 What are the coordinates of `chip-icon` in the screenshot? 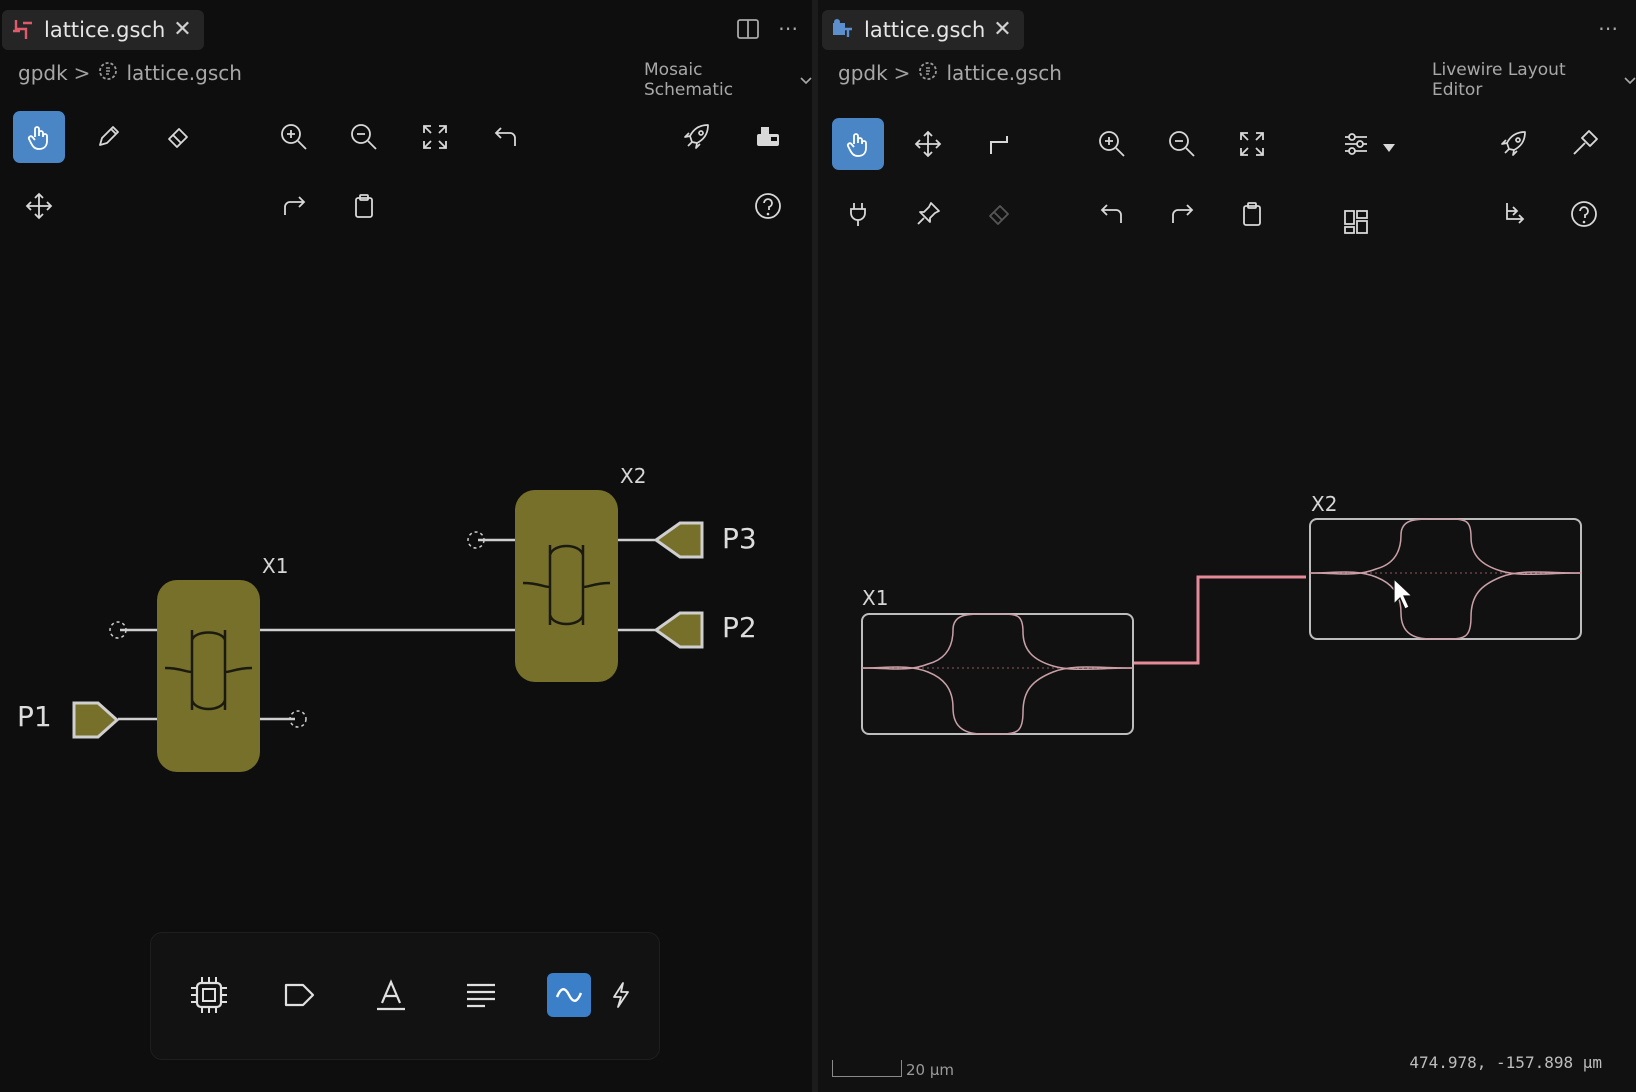 It's located at (209, 995).